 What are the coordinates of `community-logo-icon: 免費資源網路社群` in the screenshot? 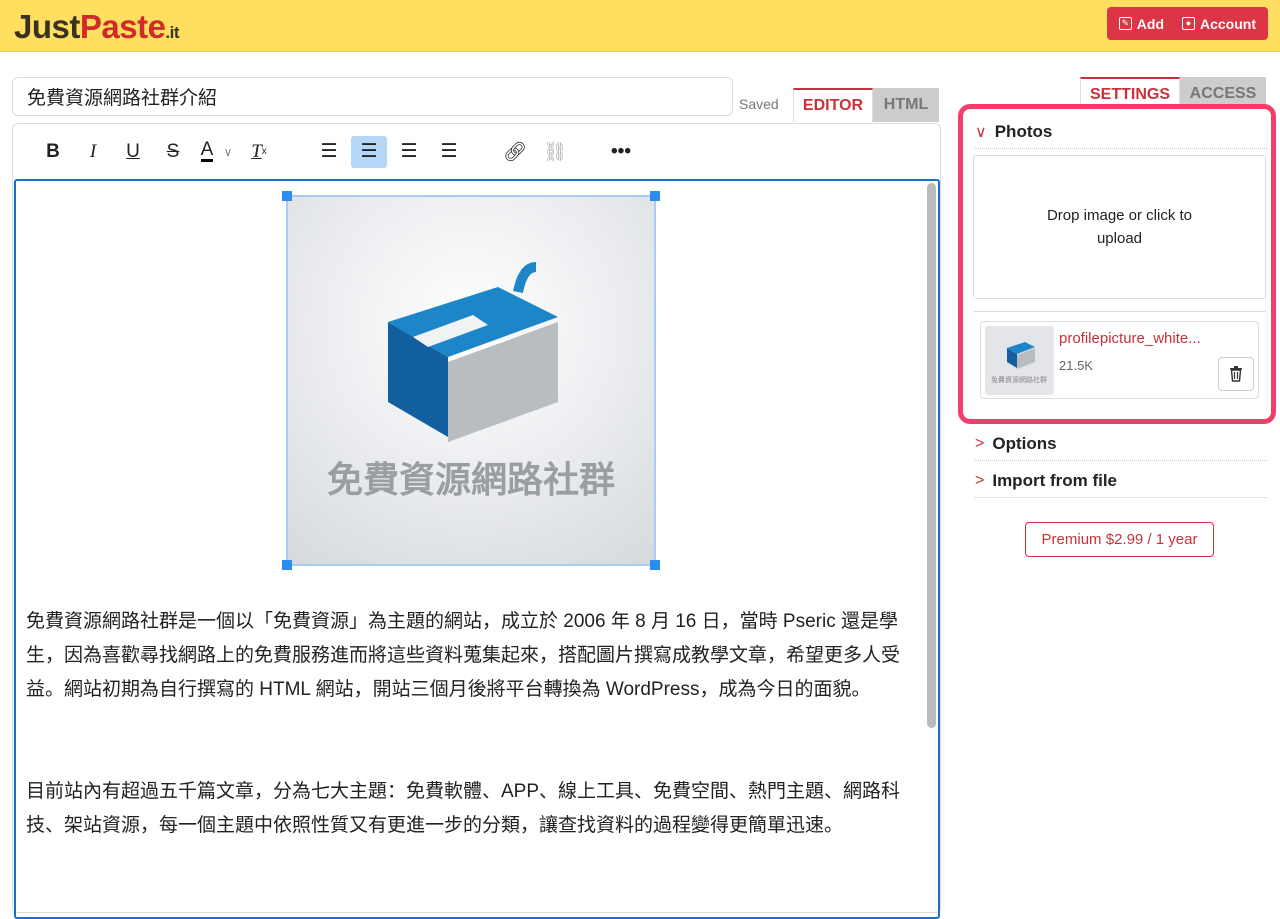 It's located at (471, 381).